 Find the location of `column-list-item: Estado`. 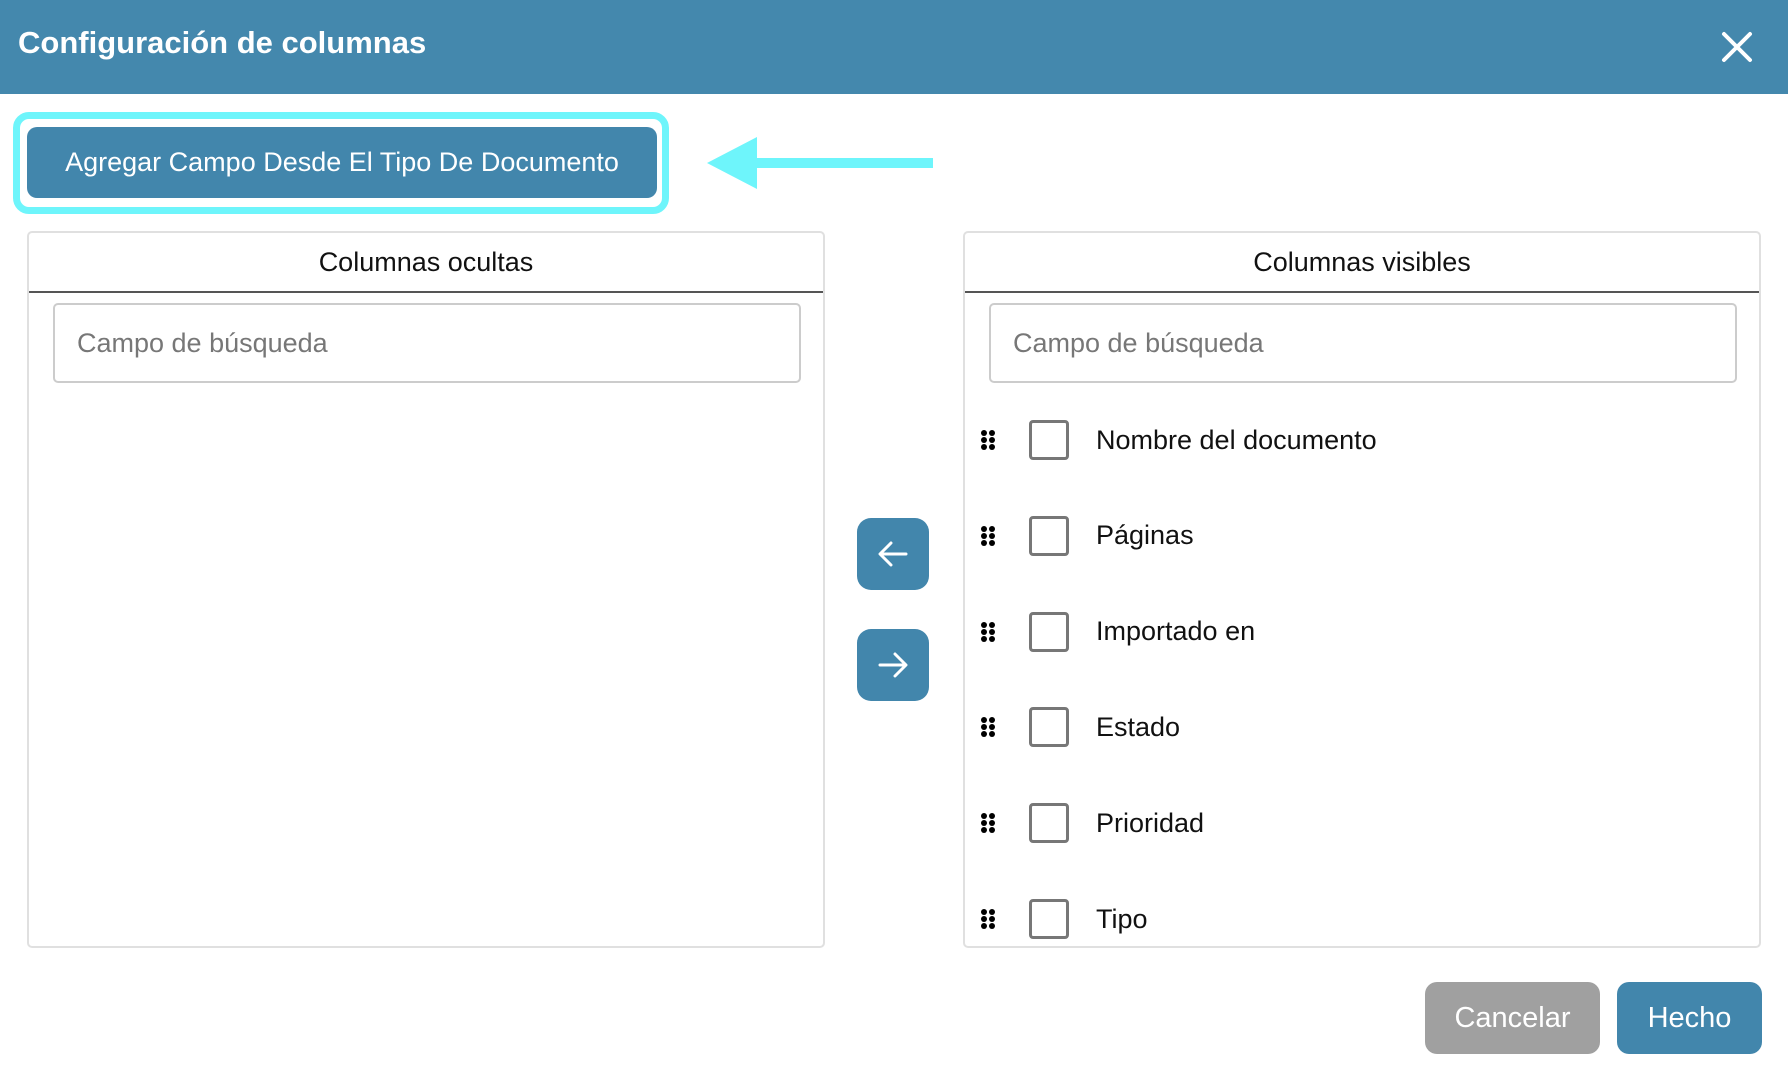

column-list-item: Estado is located at coordinates (1362, 727).